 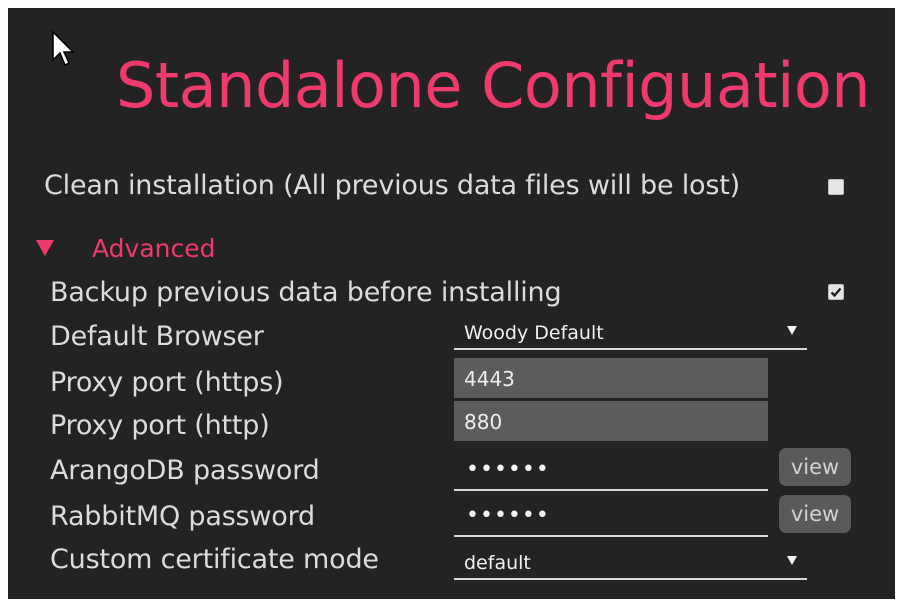 What do you see at coordinates (167, 382) in the screenshot?
I see `proxy-https-label: Proxy port (https)` at bounding box center [167, 382].